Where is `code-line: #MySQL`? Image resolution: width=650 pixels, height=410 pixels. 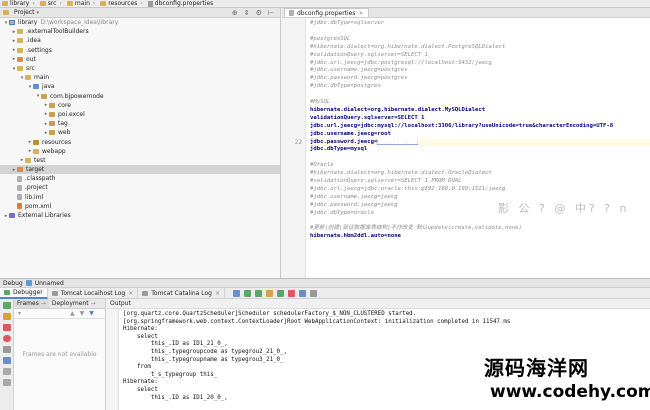 code-line: #MySQL is located at coordinates (320, 102).